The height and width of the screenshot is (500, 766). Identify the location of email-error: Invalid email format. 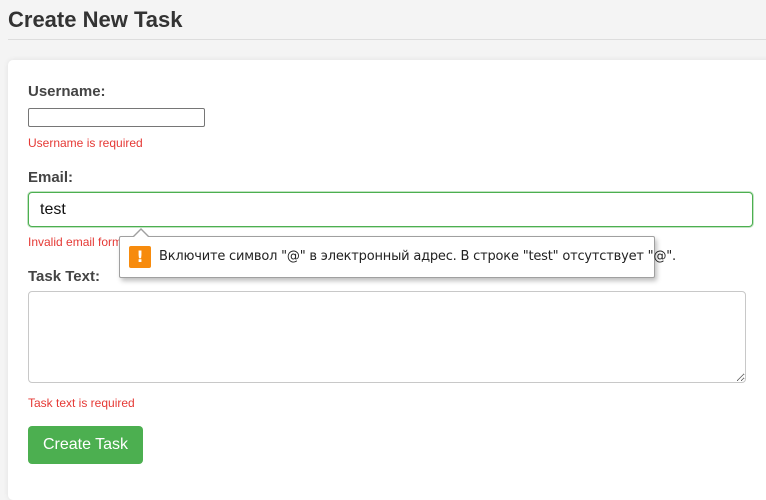
(80, 242).